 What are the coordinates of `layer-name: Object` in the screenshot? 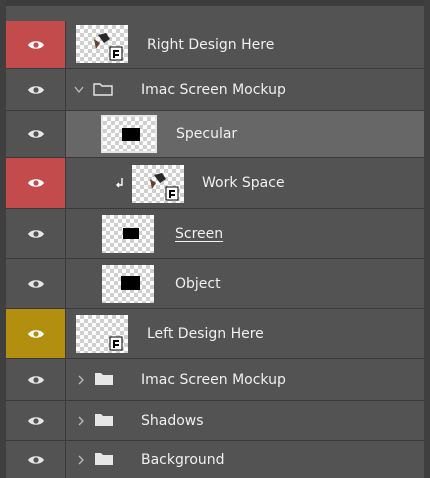 It's located at (198, 283).